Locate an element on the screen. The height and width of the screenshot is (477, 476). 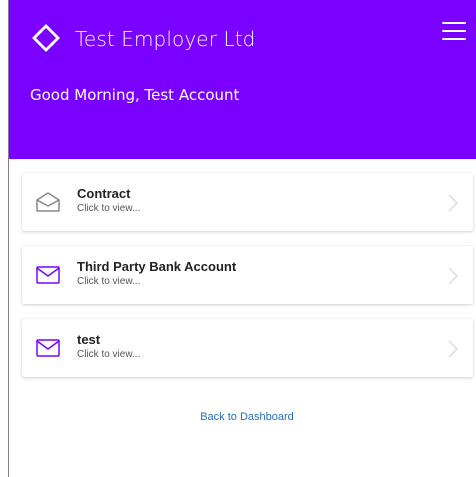
greeting-text: Good Morning, Test Account is located at coordinates (135, 95).